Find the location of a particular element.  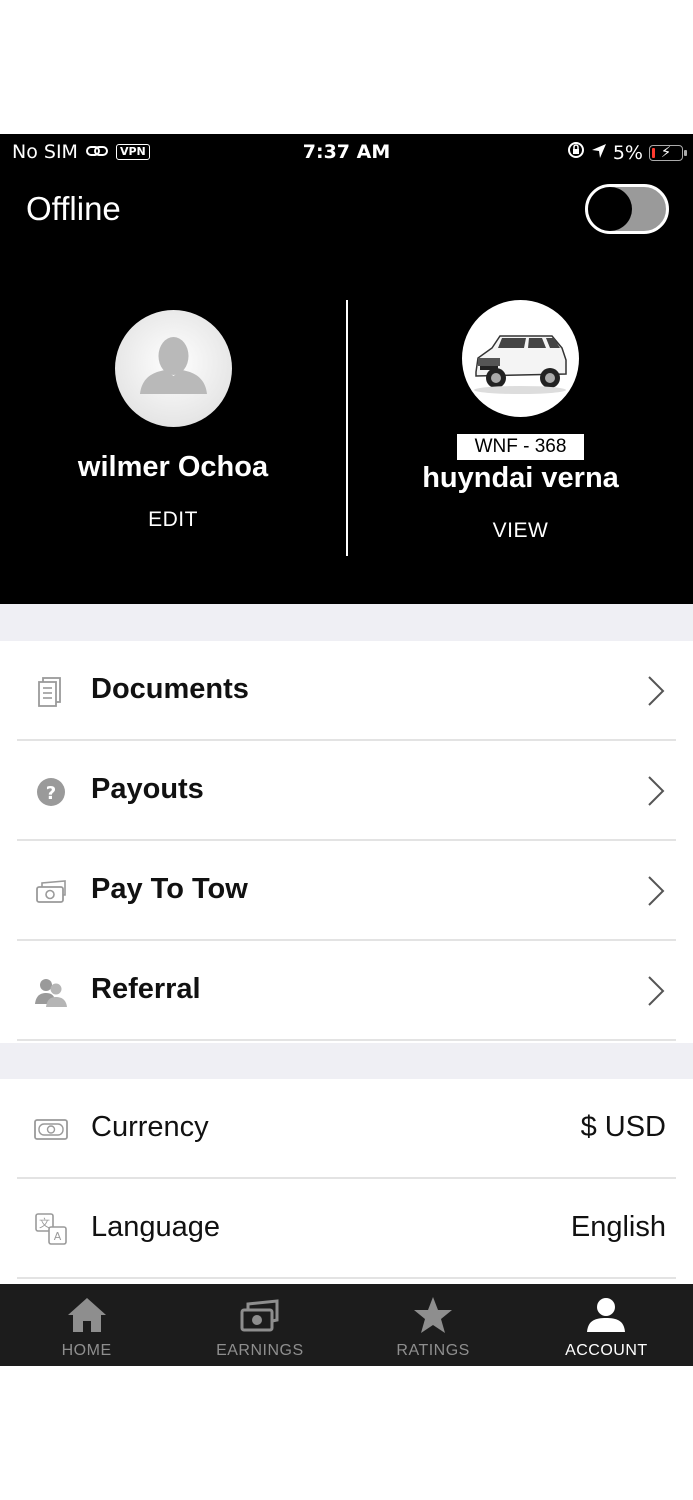

person-placeholder-icon is located at coordinates (173, 365).